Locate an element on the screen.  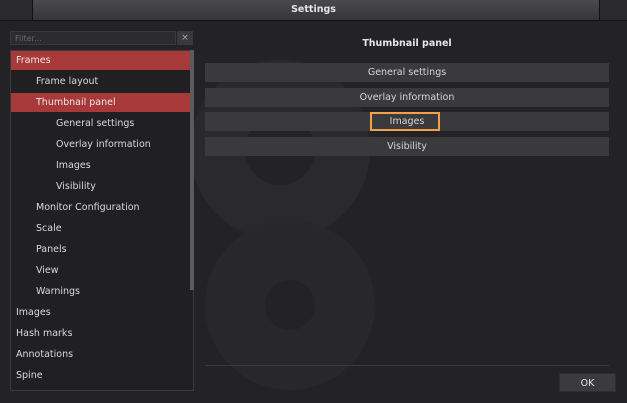
tree-item-label: Frames is located at coordinates (33, 60).